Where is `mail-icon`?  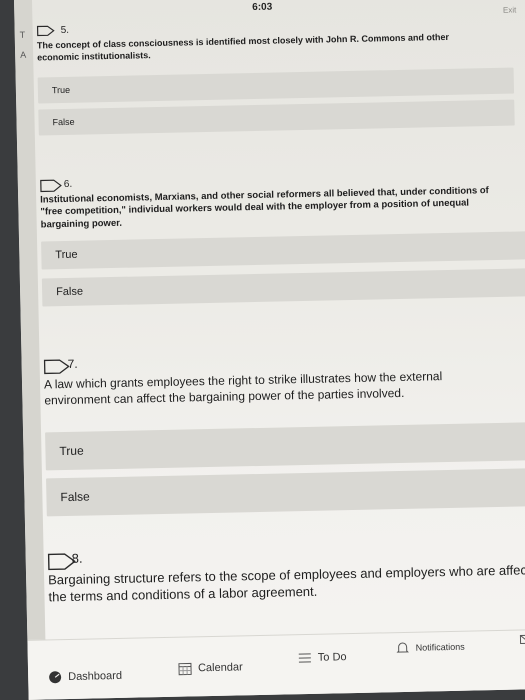 mail-icon is located at coordinates (522, 639).